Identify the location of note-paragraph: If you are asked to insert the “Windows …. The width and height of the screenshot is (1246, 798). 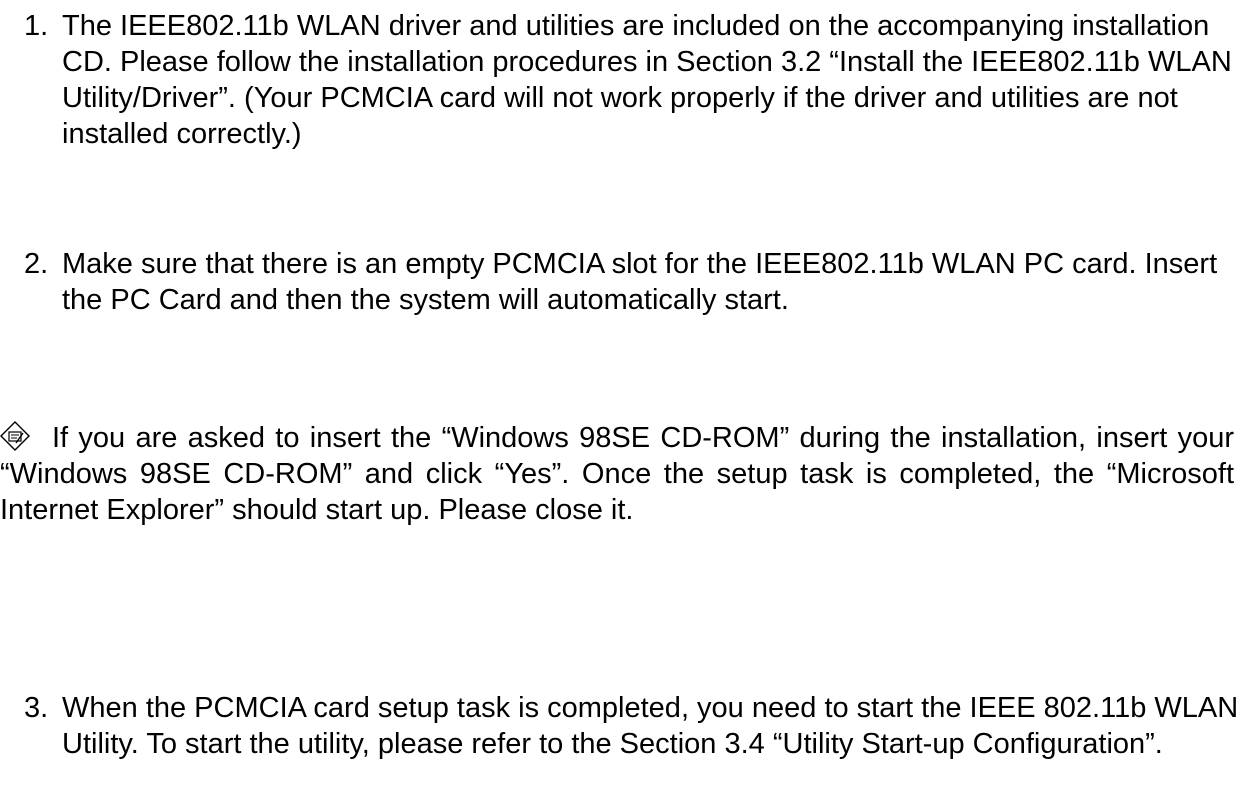
(617, 474).